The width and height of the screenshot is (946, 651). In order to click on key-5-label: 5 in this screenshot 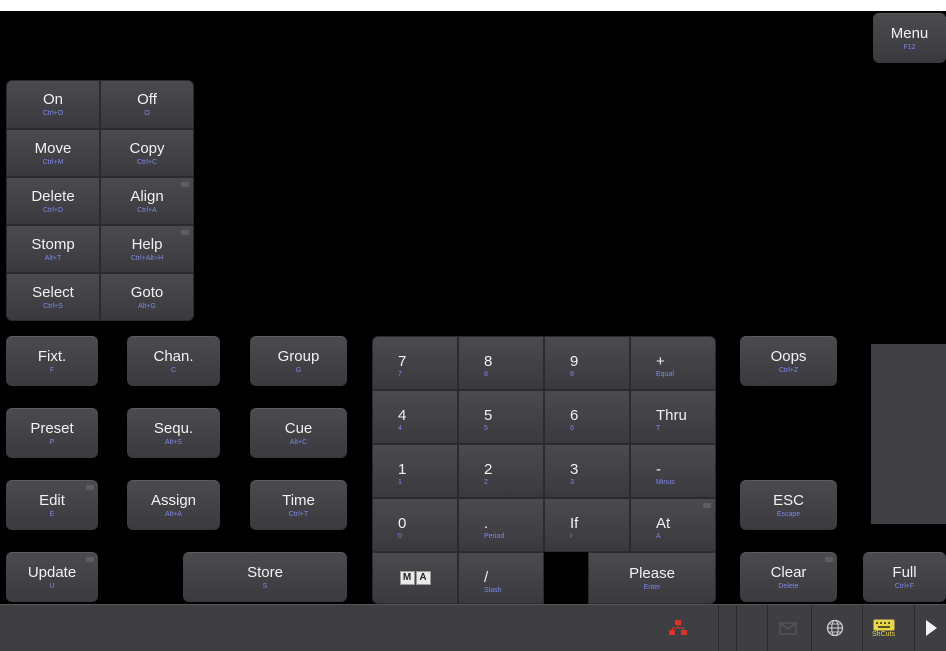, I will do `click(488, 415)`.